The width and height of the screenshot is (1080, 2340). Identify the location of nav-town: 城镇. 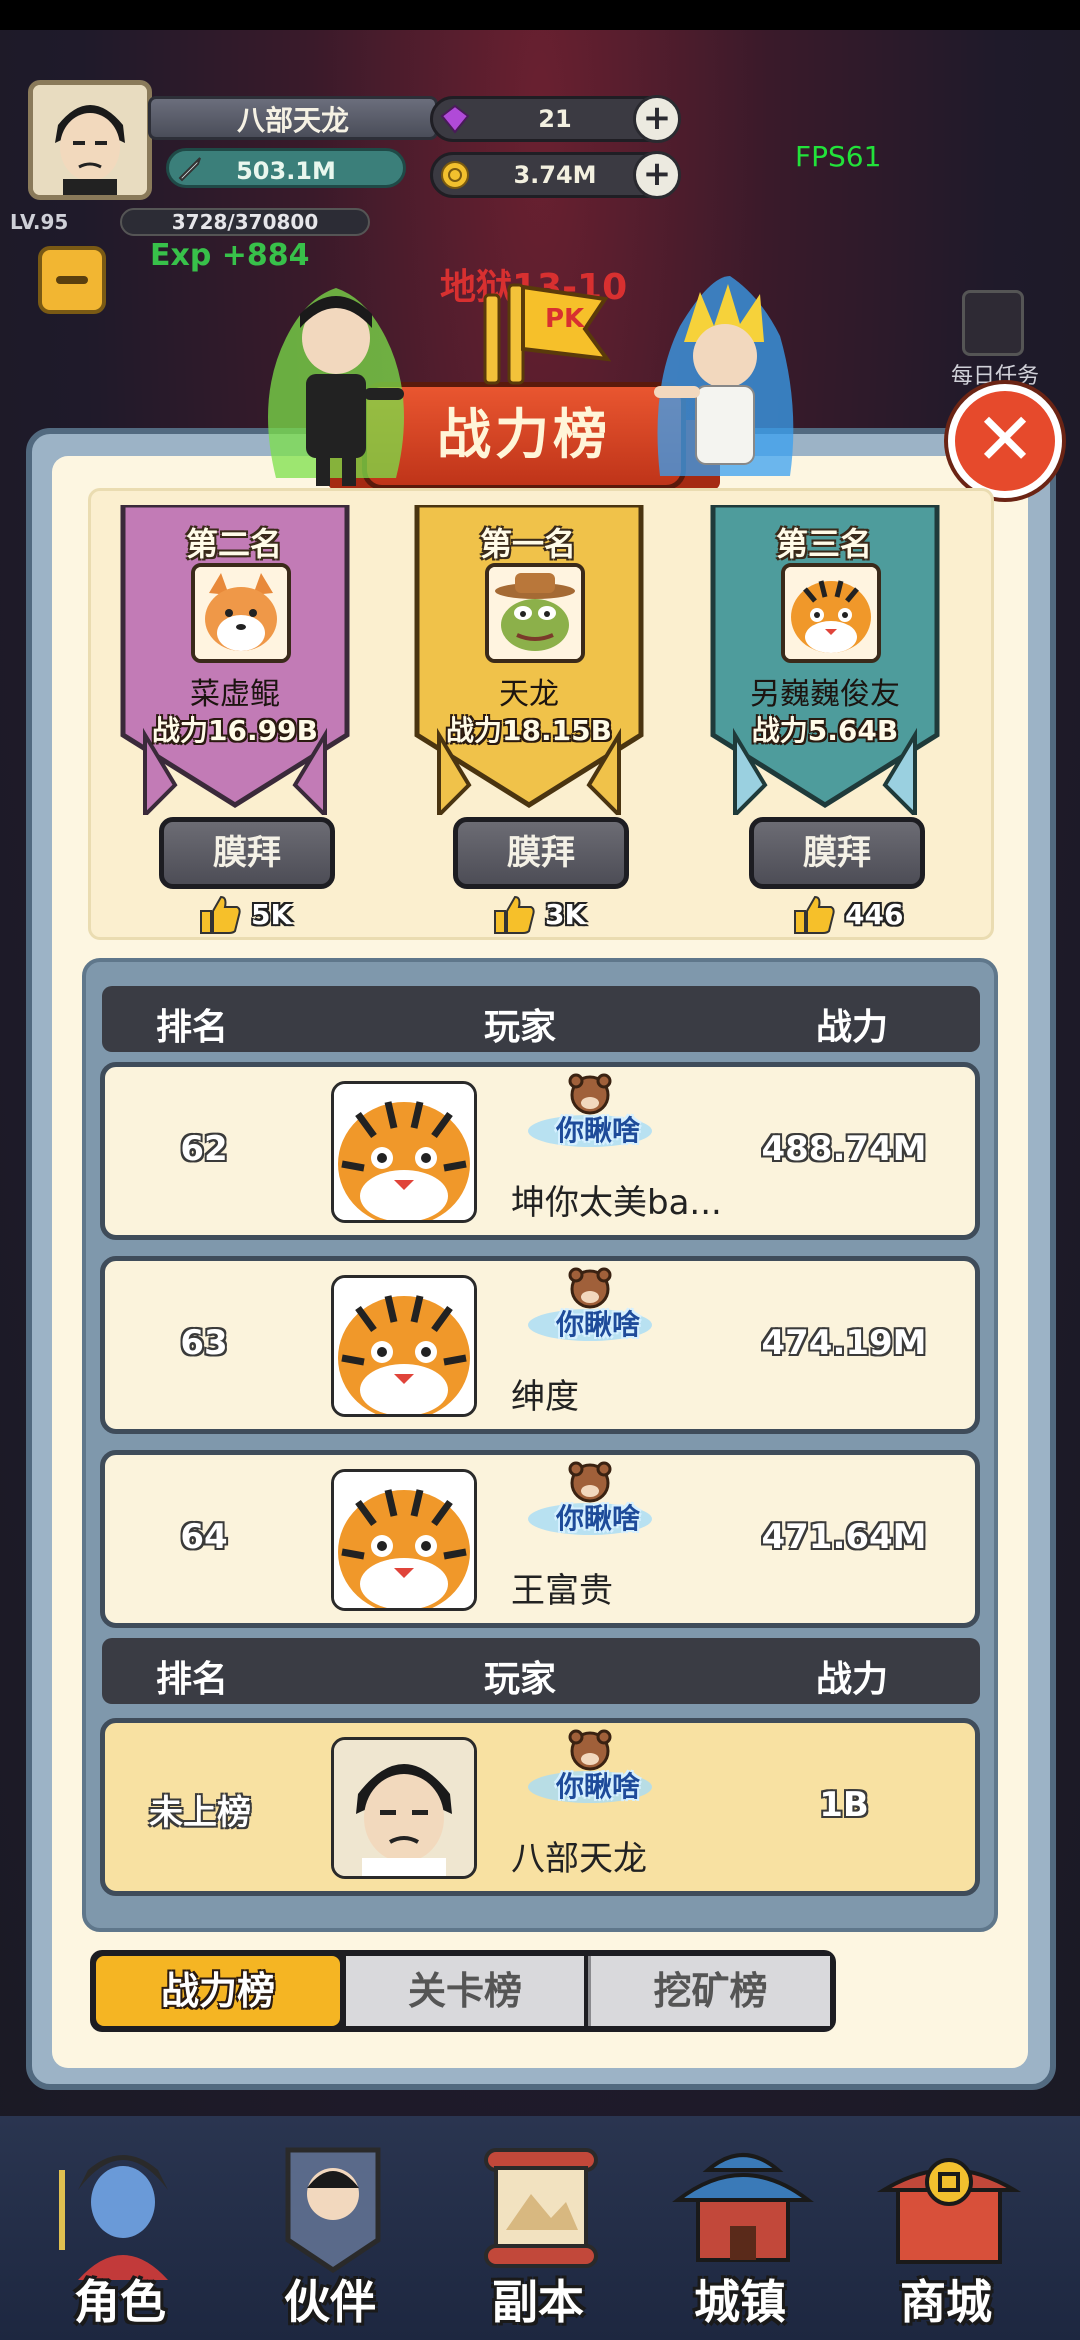
(740, 2233).